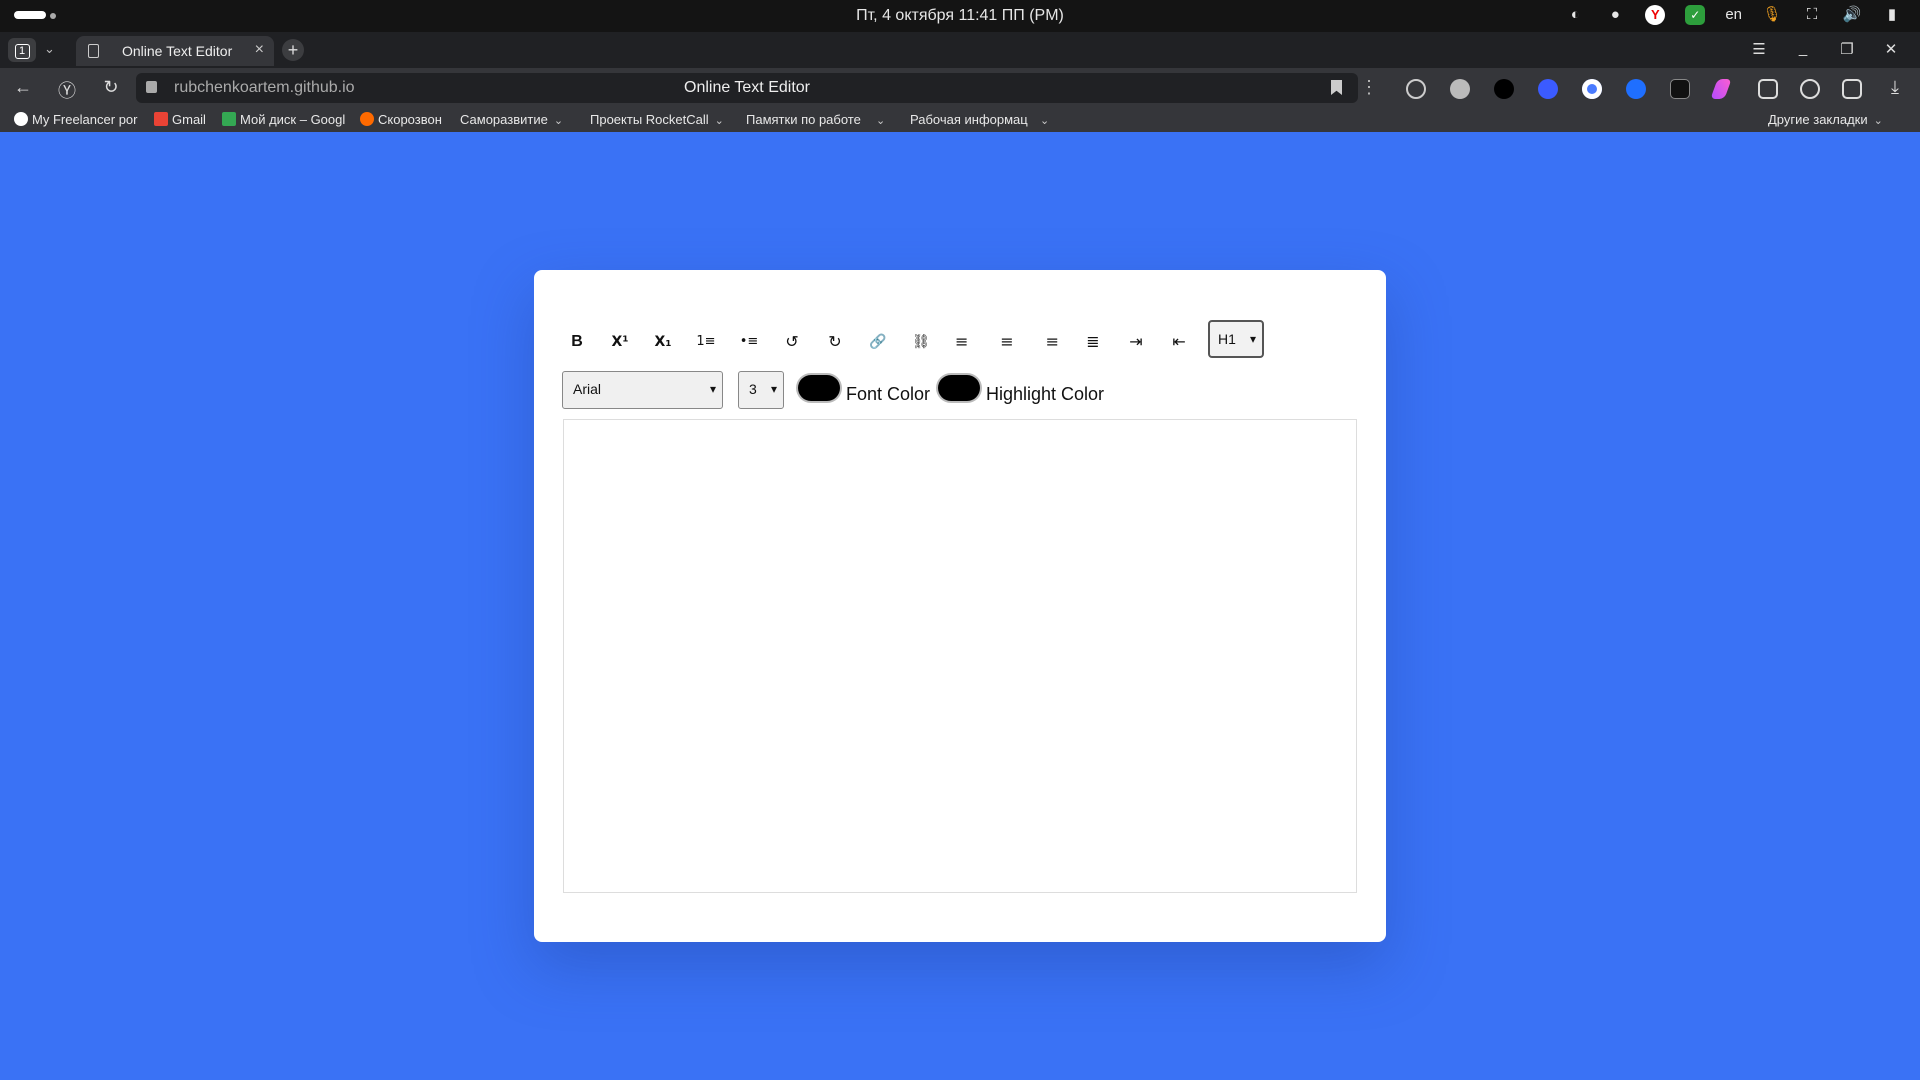  What do you see at coordinates (1803, 49) in the screenshot?
I see `minimize-button: _` at bounding box center [1803, 49].